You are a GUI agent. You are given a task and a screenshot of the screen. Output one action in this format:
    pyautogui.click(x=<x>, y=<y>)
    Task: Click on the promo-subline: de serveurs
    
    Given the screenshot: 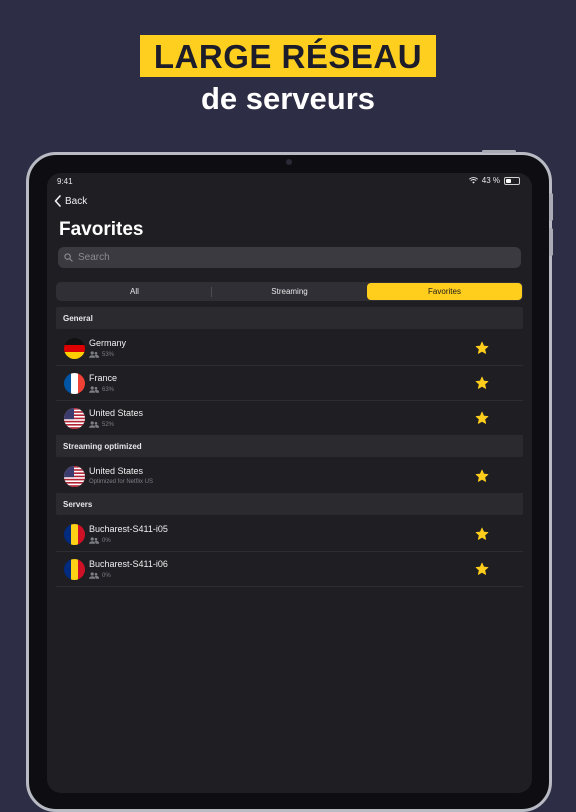 What is the action you would take?
    pyautogui.click(x=288, y=98)
    